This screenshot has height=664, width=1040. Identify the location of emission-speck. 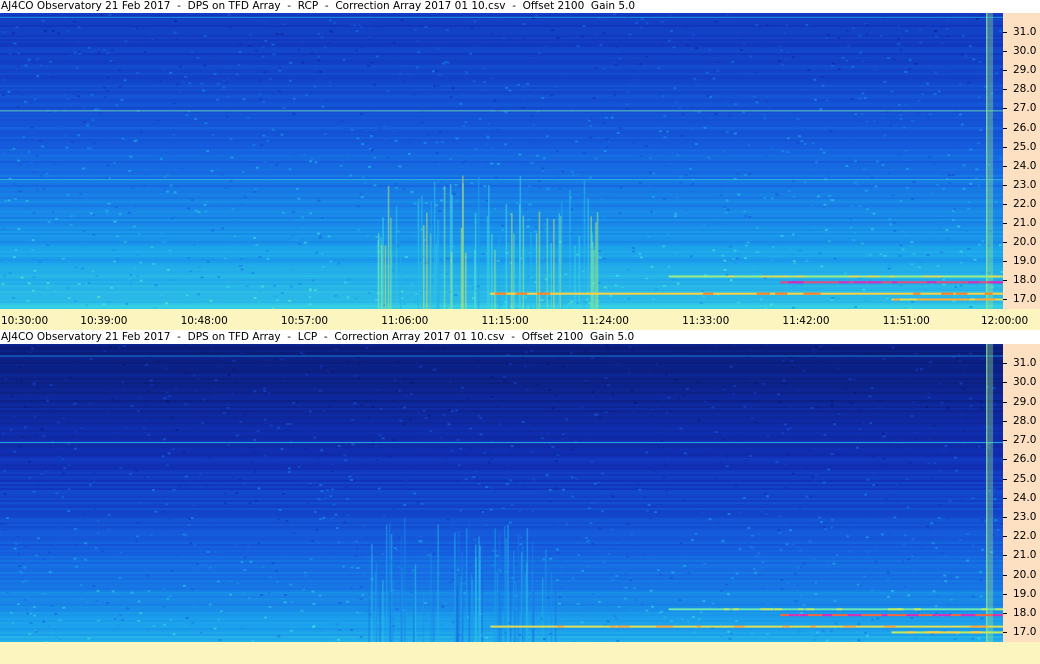
(933, 632).